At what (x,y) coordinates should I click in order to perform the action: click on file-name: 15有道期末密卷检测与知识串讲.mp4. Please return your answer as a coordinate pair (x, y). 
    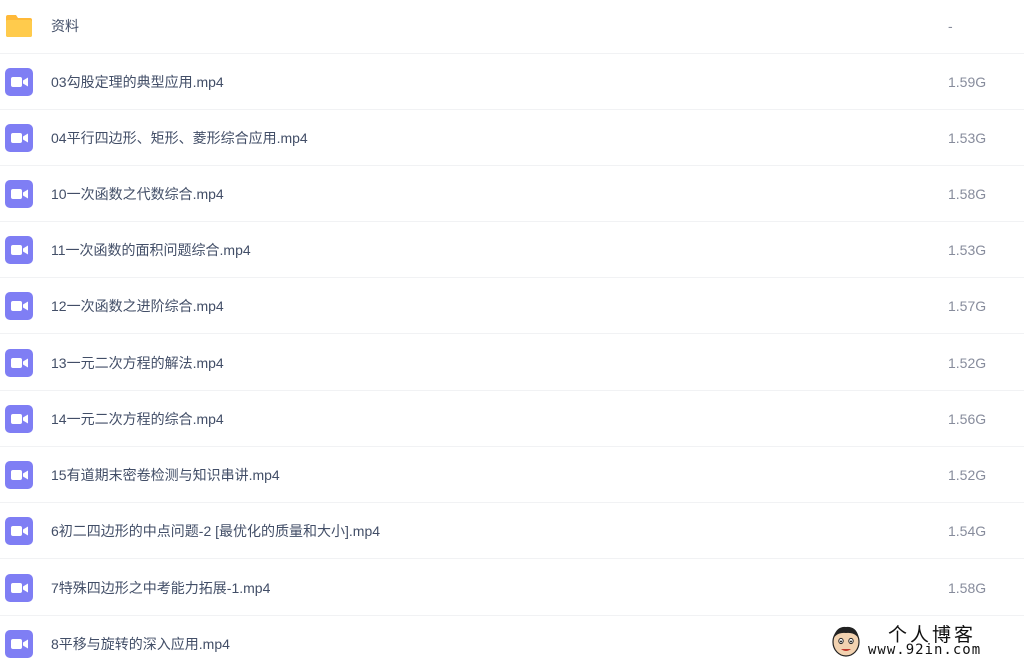
    Looking at the image, I should click on (165, 475).